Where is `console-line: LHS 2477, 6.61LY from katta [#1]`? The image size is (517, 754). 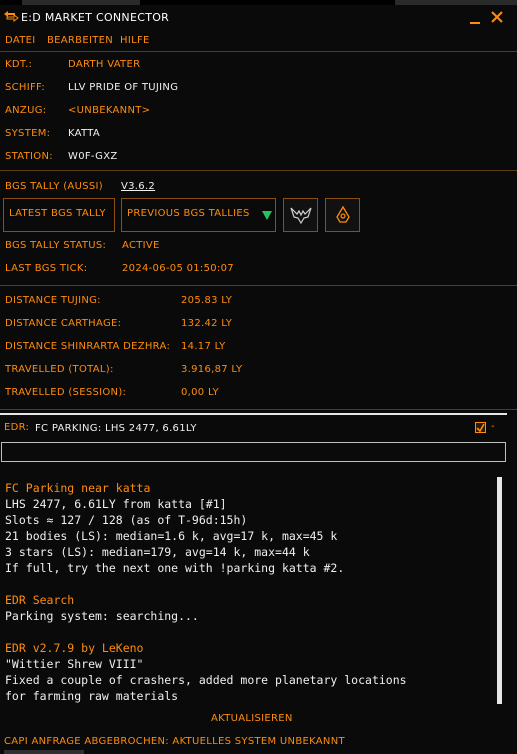 console-line: LHS 2477, 6.61LY from katta [#1] is located at coordinates (116, 504).